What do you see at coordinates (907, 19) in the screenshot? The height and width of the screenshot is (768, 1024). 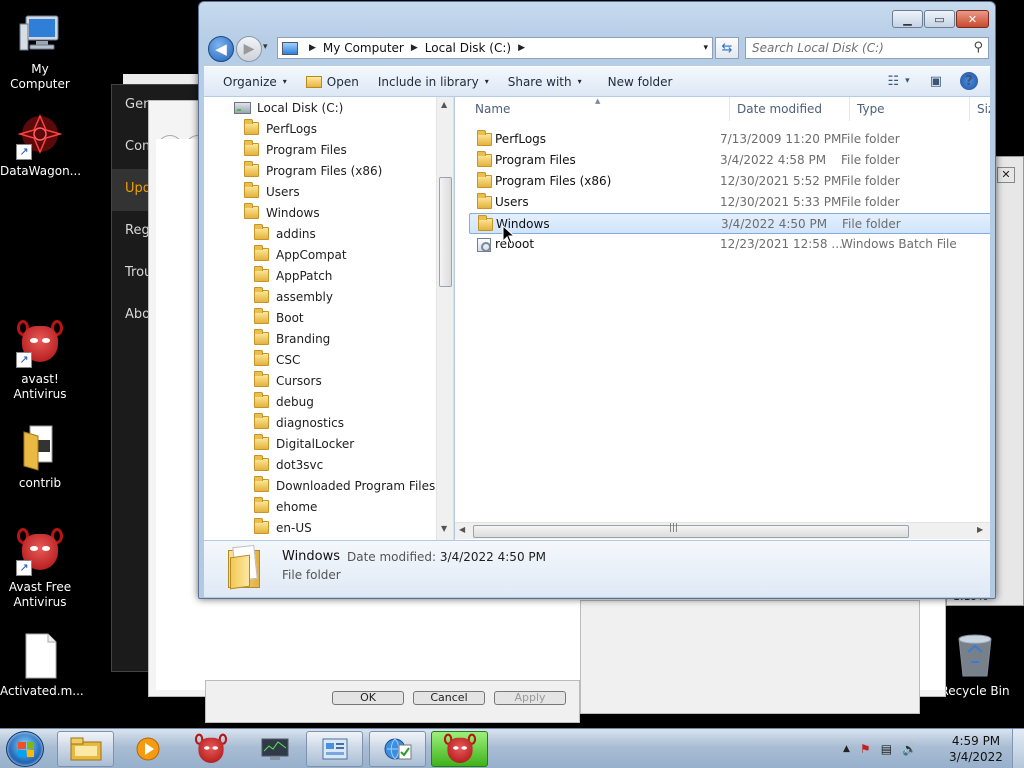 I see `minimize-button: ▁` at bounding box center [907, 19].